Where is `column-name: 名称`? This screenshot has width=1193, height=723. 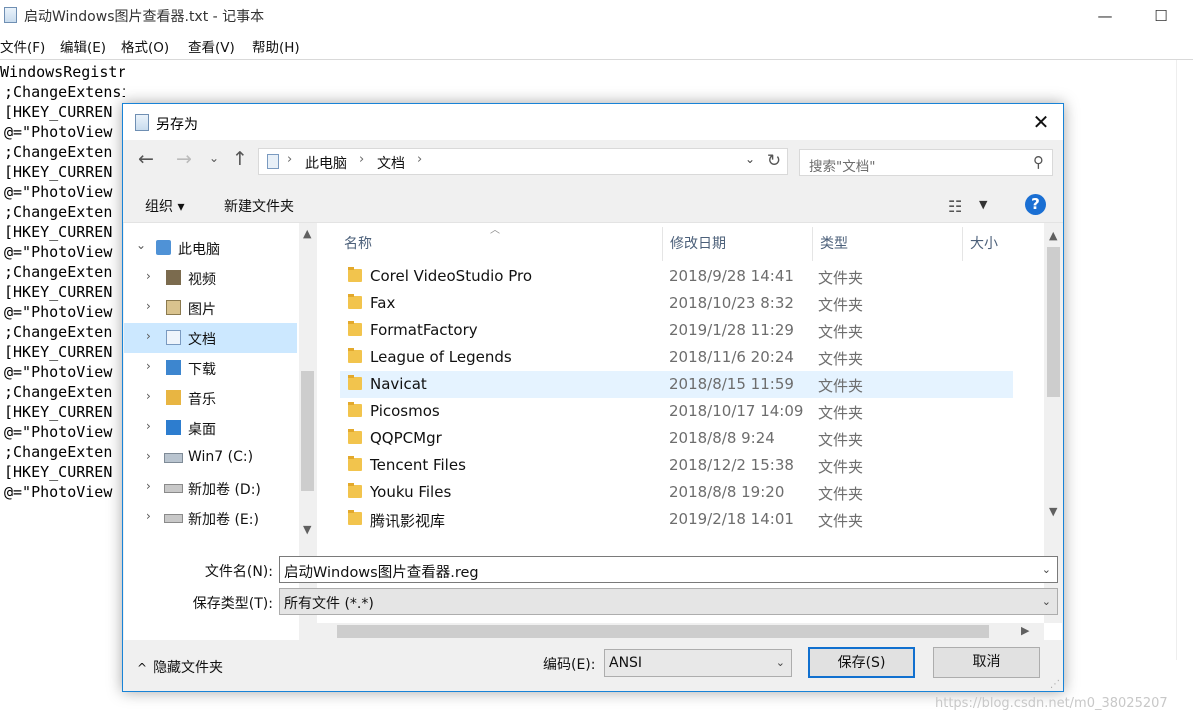
column-name: 名称 is located at coordinates (358, 243).